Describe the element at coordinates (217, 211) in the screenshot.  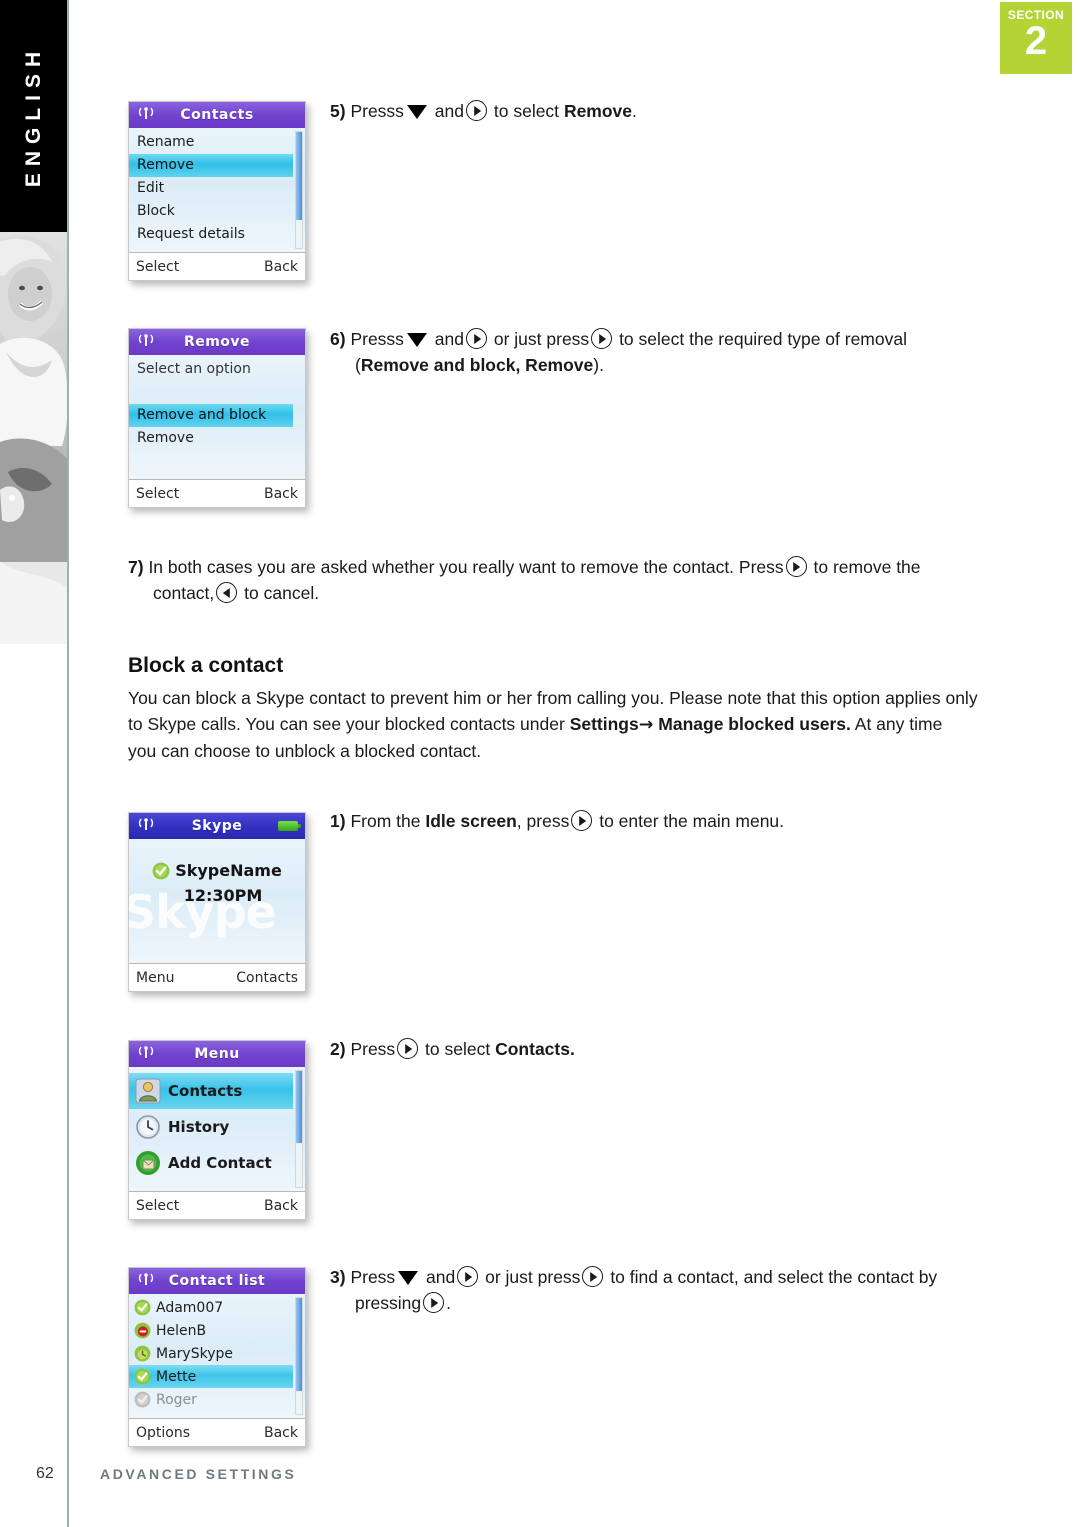
I see `list-item: Block` at that location.